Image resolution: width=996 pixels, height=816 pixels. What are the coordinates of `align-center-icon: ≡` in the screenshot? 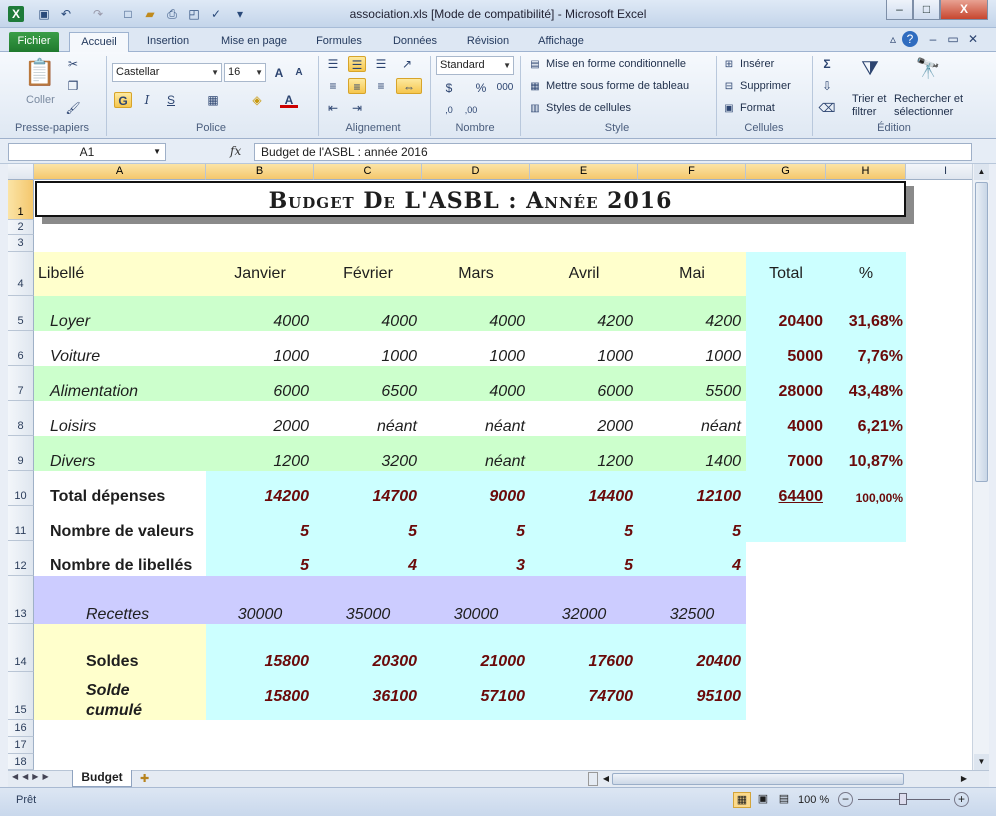 It's located at (357, 86).